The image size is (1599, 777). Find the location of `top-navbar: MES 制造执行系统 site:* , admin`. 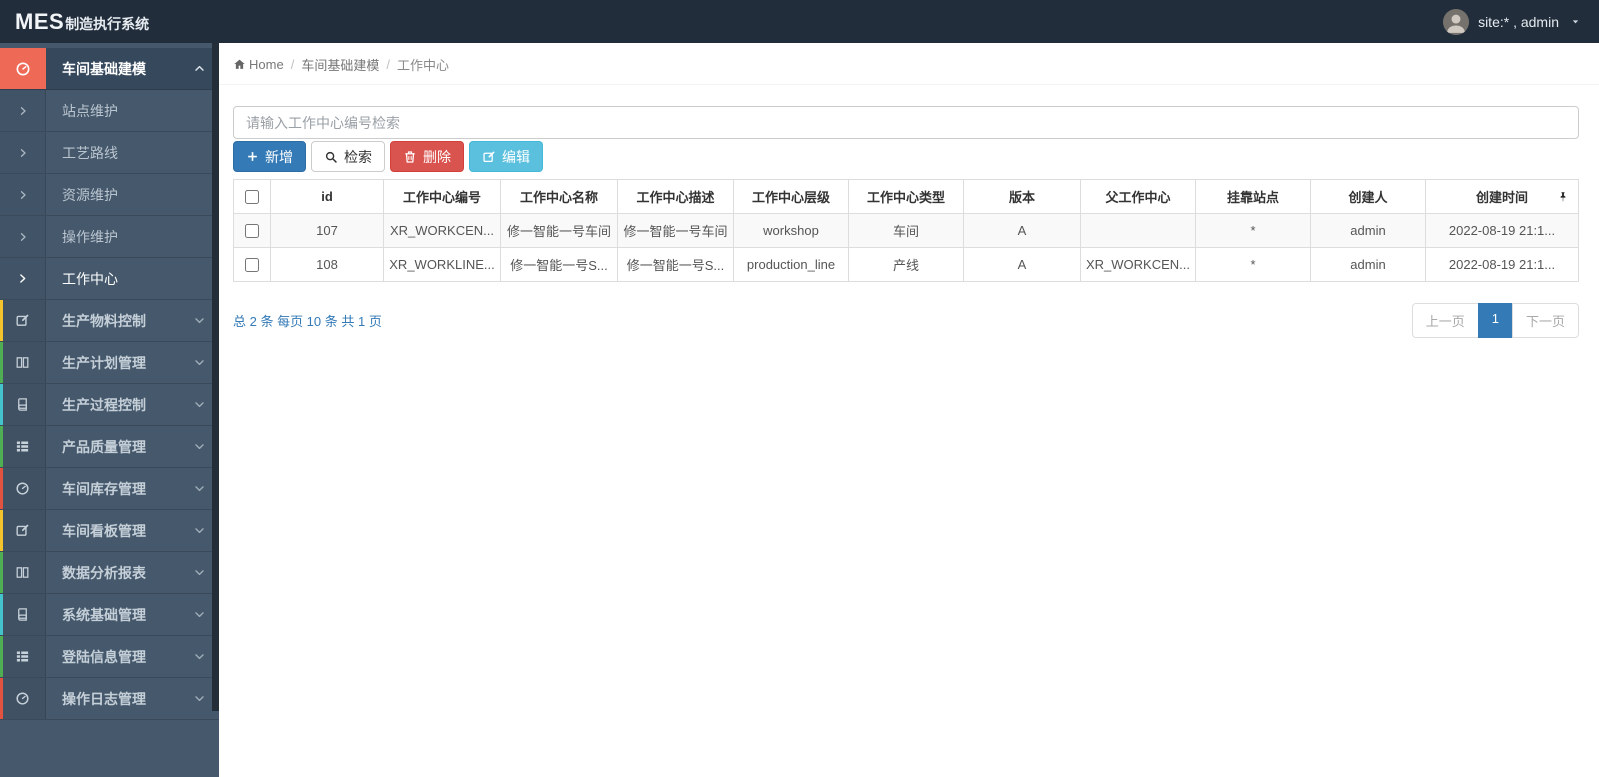

top-navbar: MES 制造执行系统 site:* , admin is located at coordinates (799, 21).